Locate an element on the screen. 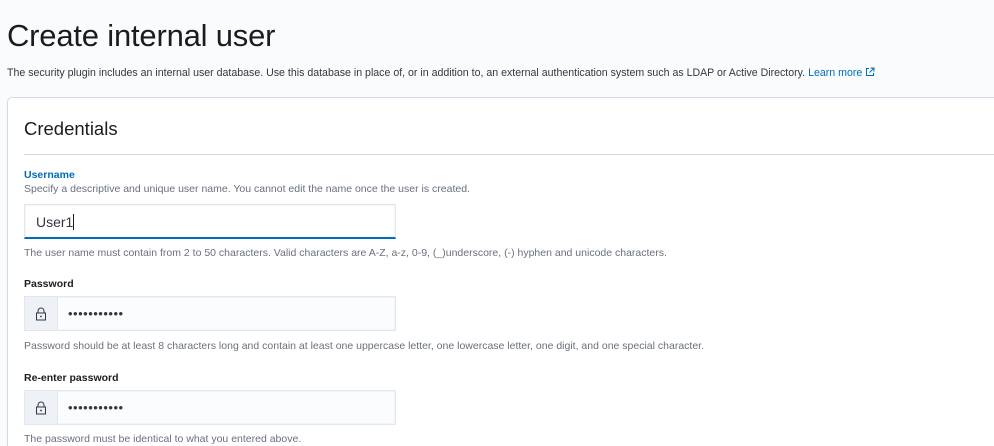 This screenshot has width=994, height=446. reenter-password-label: Re-enter password is located at coordinates (71, 378).